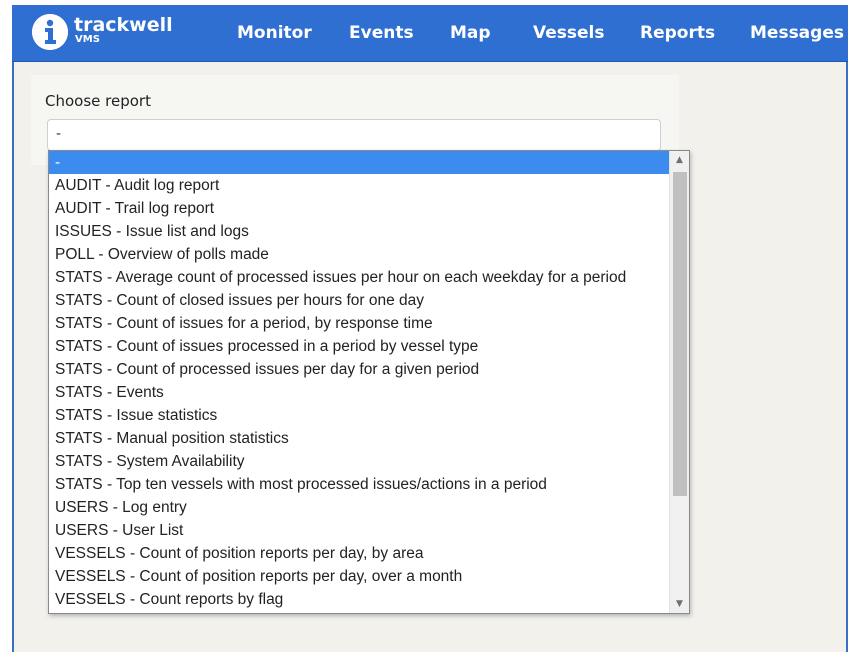  I want to click on report-select-value: -, so click(59, 134).